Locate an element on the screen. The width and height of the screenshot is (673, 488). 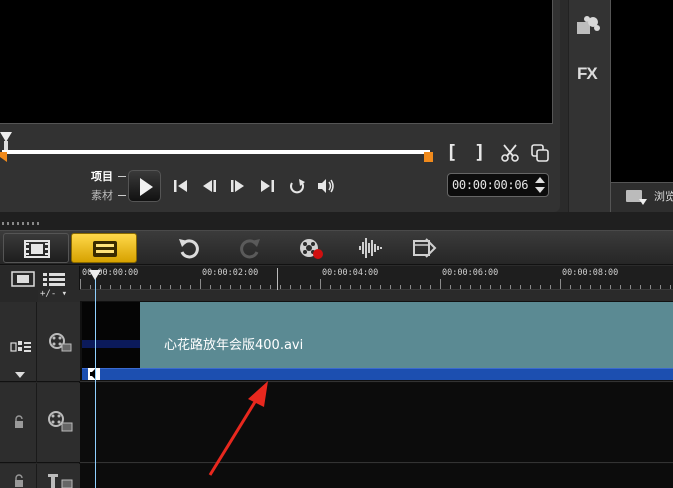
skip-to-start-icon is located at coordinates (181, 186).